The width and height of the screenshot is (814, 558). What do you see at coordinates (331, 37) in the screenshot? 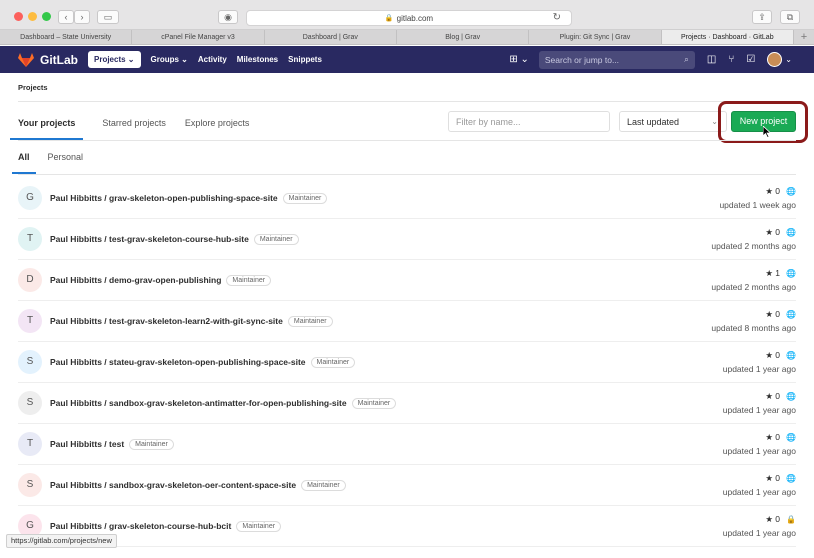
I see `browser-tab: Dashboard | Grav` at bounding box center [331, 37].